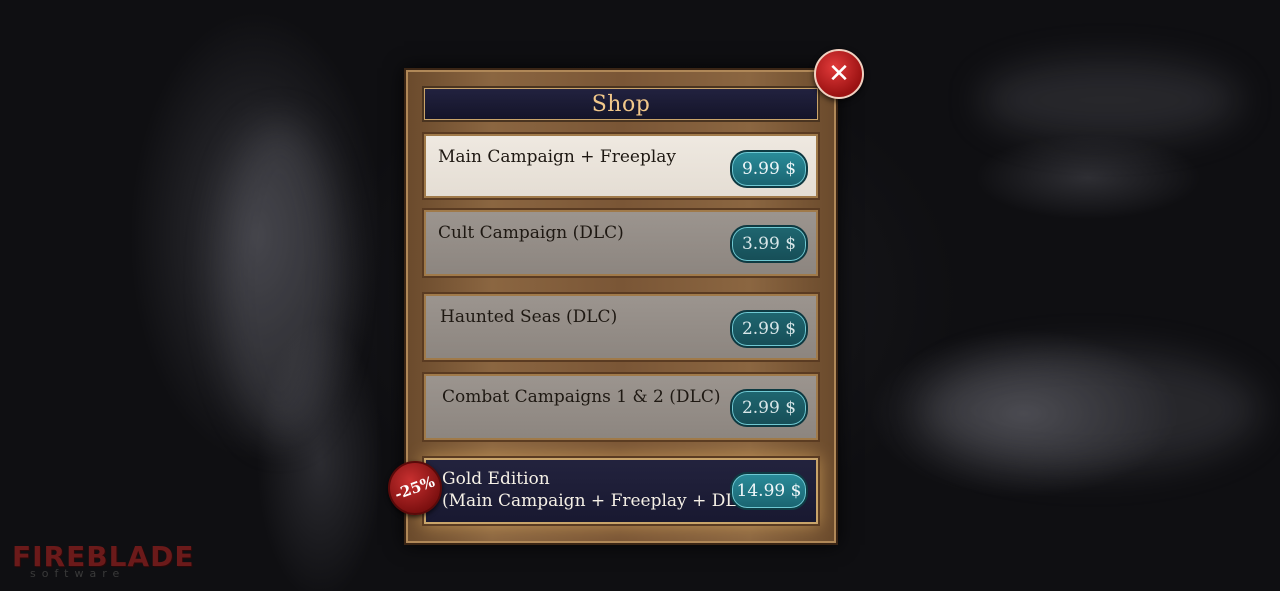  What do you see at coordinates (769, 491) in the screenshot?
I see `price-button: 14.99 $` at bounding box center [769, 491].